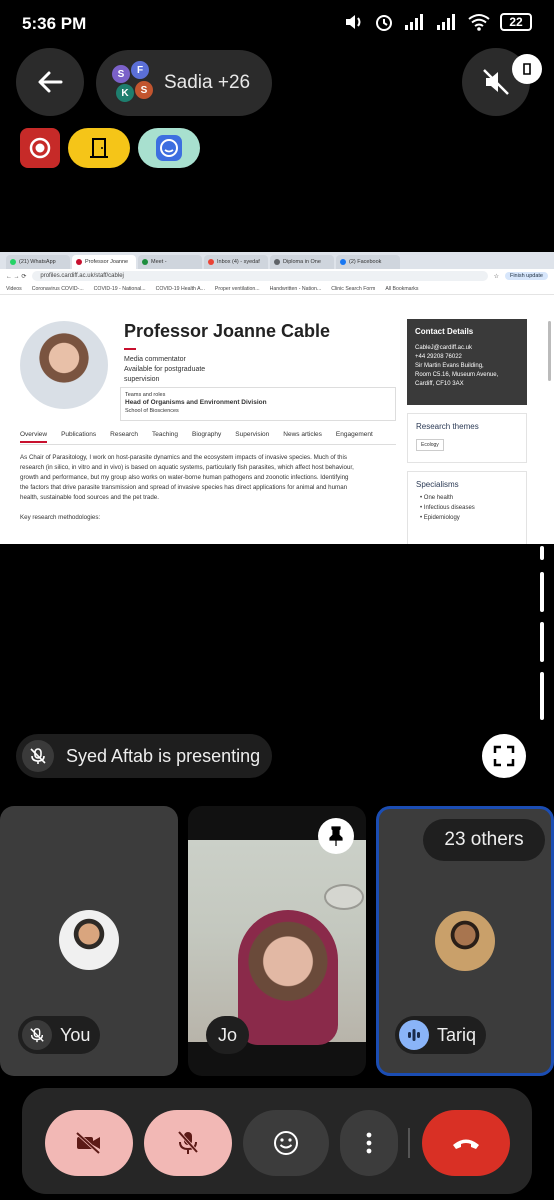 This screenshot has height=1200, width=554. Describe the element at coordinates (344, 897) in the screenshot. I see `ceiling-light` at that location.